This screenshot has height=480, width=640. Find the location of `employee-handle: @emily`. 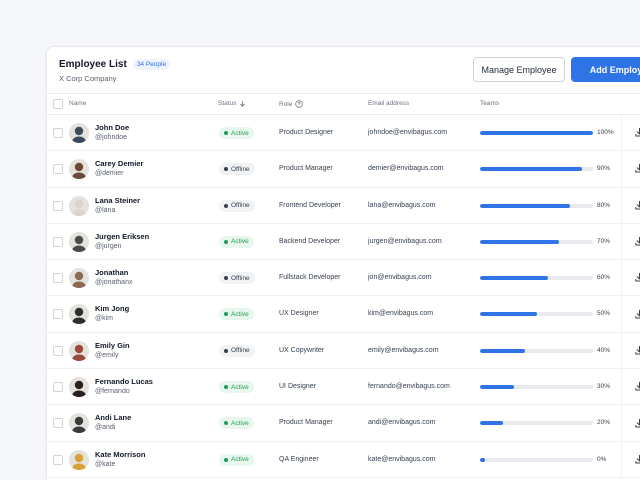

employee-handle: @emily is located at coordinates (107, 355).